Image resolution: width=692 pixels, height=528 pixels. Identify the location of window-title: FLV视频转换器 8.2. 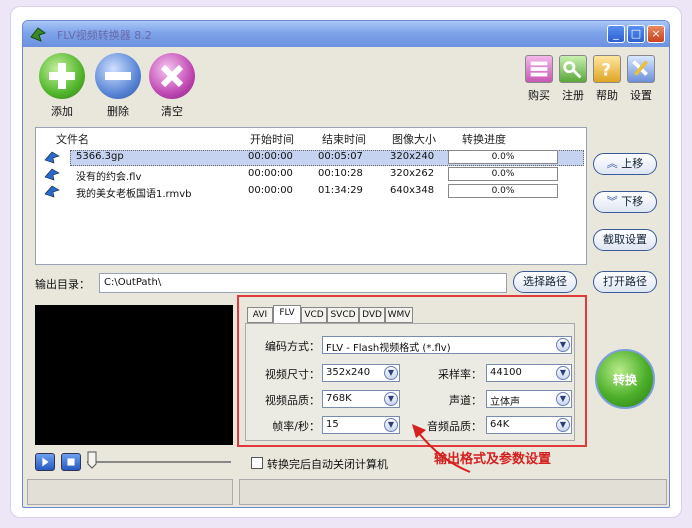
(104, 35).